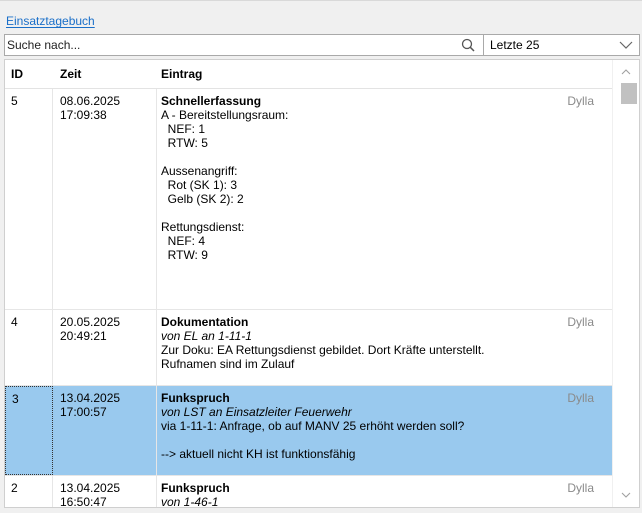 This screenshot has height=513, width=642. Describe the element at coordinates (225, 115) in the screenshot. I see `entry-line: A - Bereitstellungsraum:` at that location.